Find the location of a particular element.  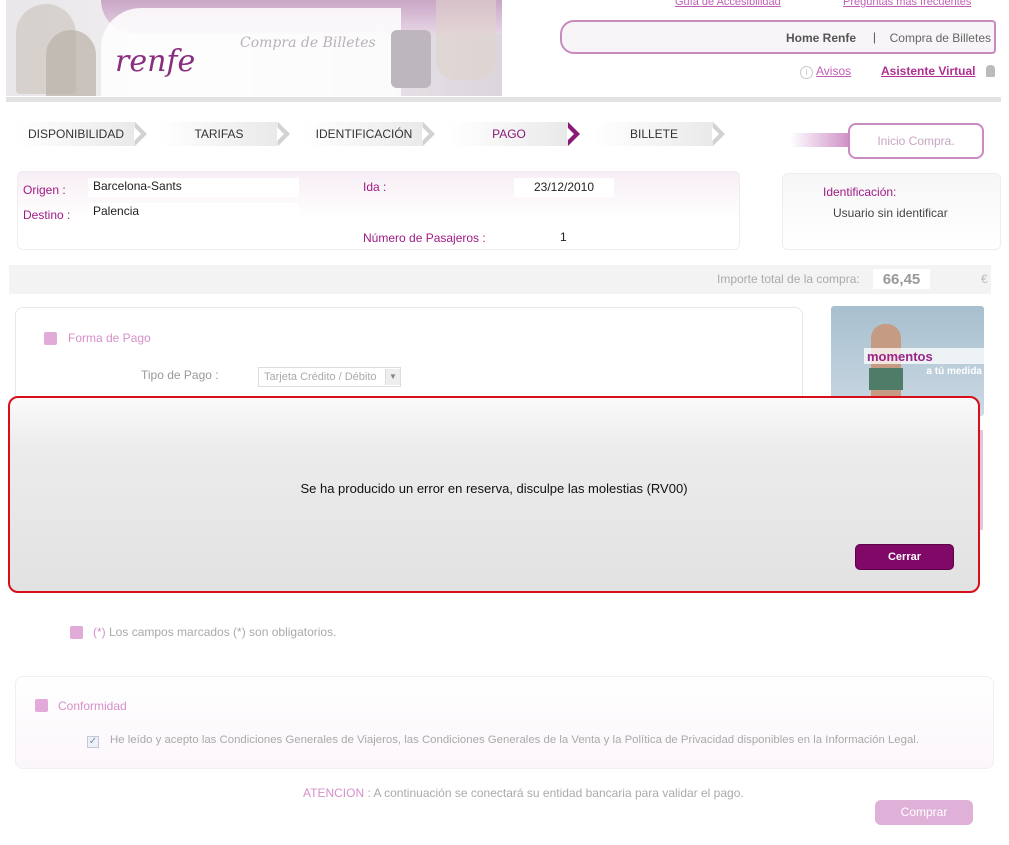

destino-label: Destino : is located at coordinates (47, 215).